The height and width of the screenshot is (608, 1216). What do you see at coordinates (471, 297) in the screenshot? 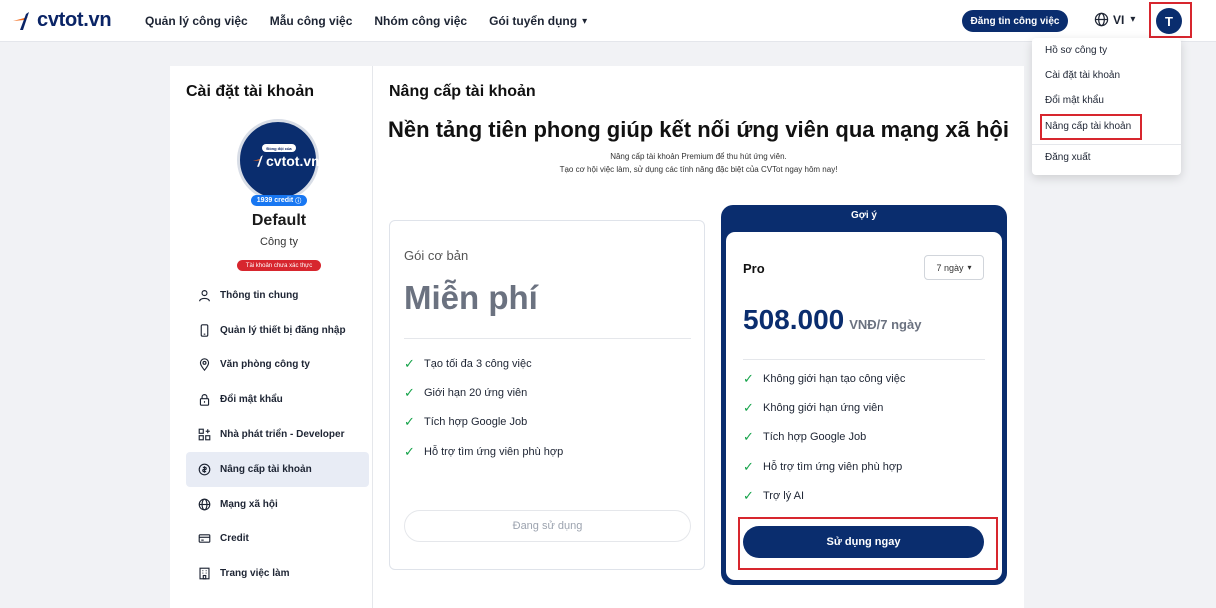
I see `plan-price: Miễn phí` at bounding box center [471, 297].